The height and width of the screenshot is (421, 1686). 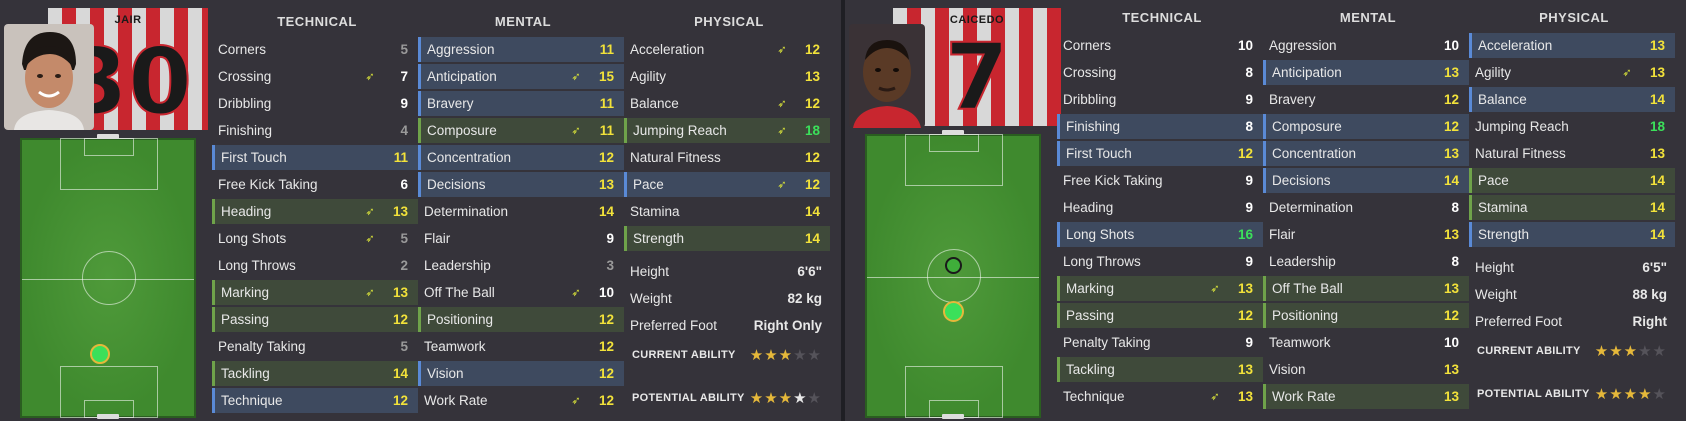 What do you see at coordinates (1451, 45) in the screenshot?
I see `attribute-value: 10` at bounding box center [1451, 45].